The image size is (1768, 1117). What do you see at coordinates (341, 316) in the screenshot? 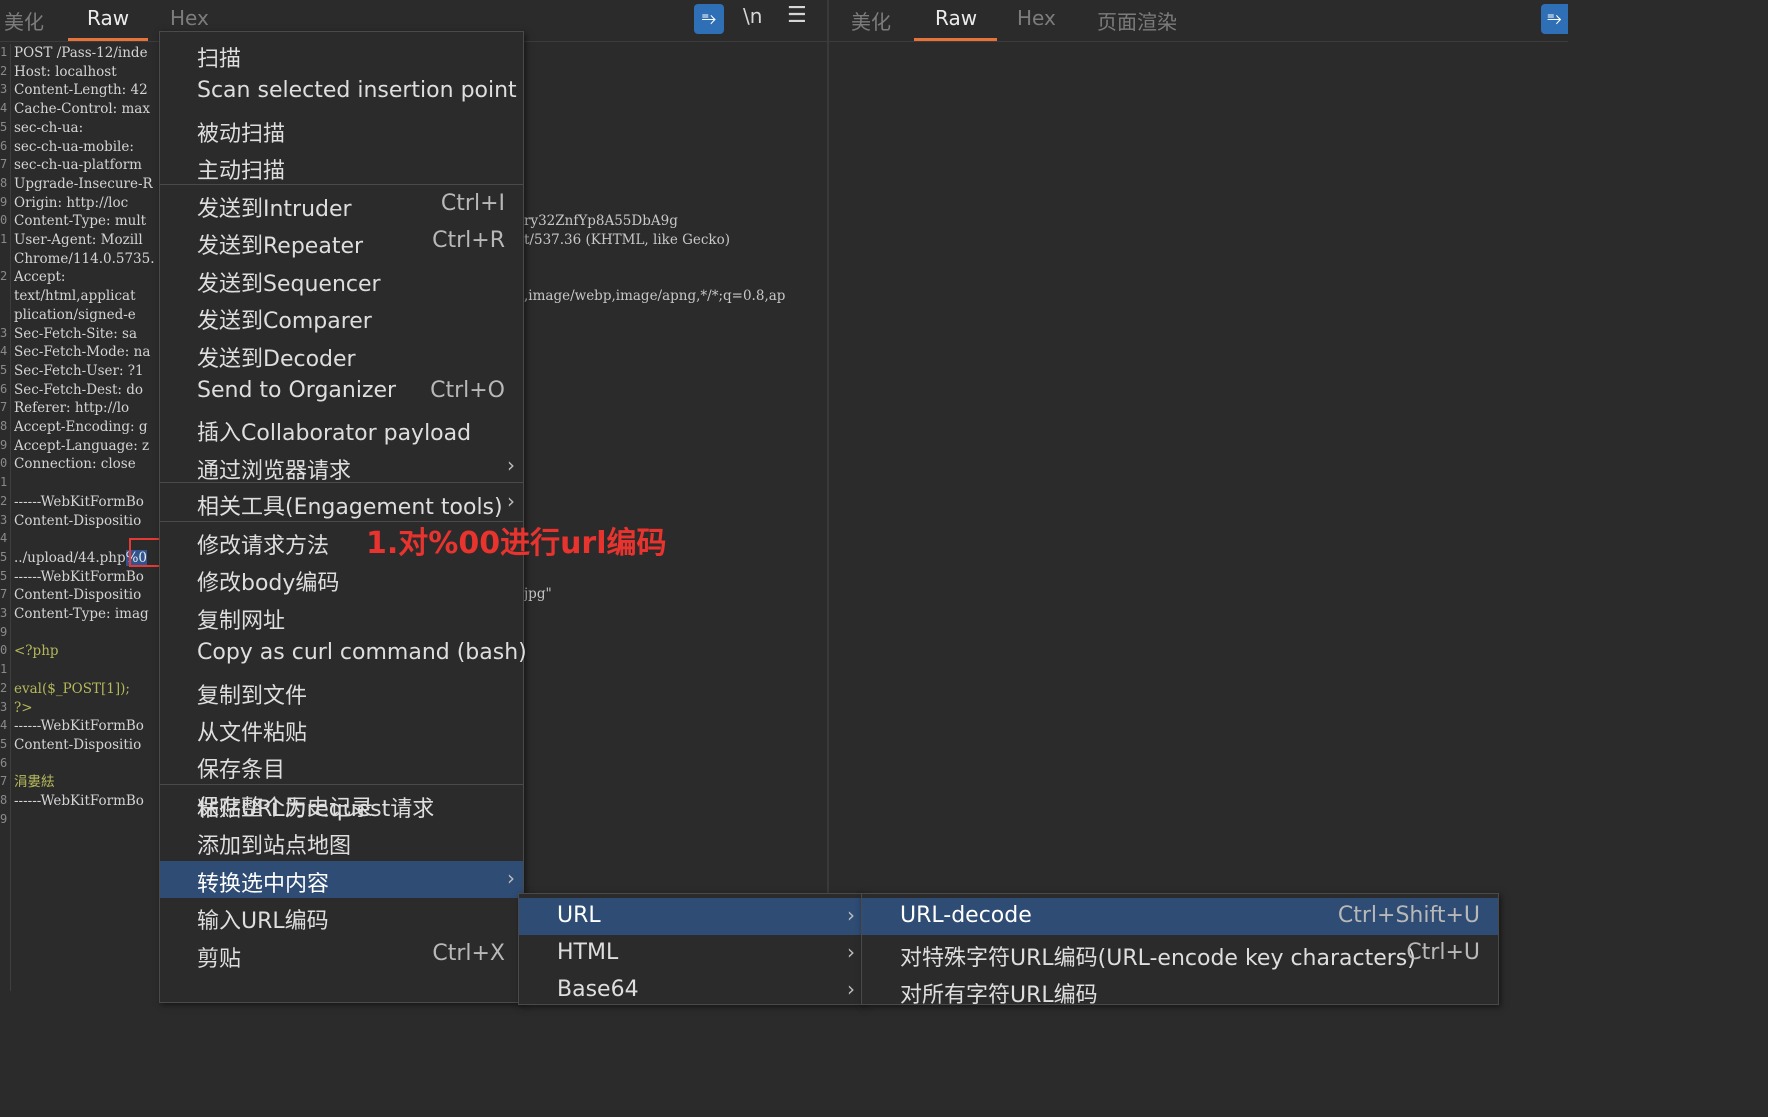
I see `context-menu-item: 发送到Comparer` at bounding box center [341, 316].